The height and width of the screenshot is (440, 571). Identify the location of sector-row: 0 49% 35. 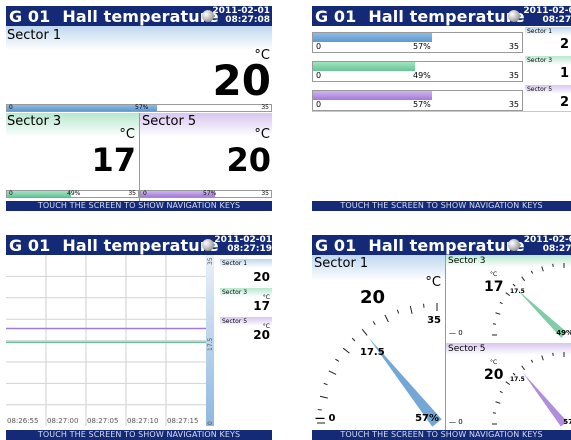
(417, 71).